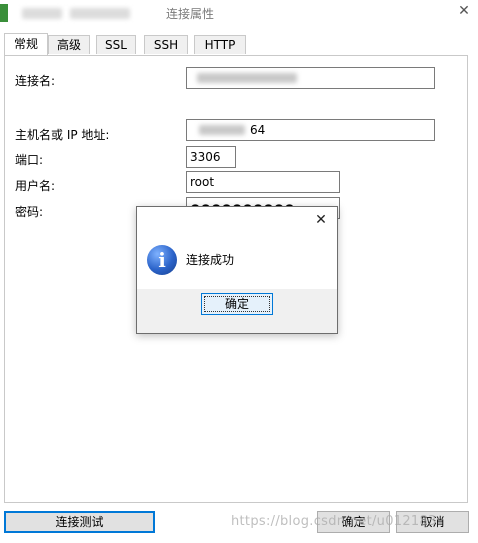 Image resolution: width=478 pixels, height=543 pixels. Describe the element at coordinates (247, 78) in the screenshot. I see `redacted-text` at that location.